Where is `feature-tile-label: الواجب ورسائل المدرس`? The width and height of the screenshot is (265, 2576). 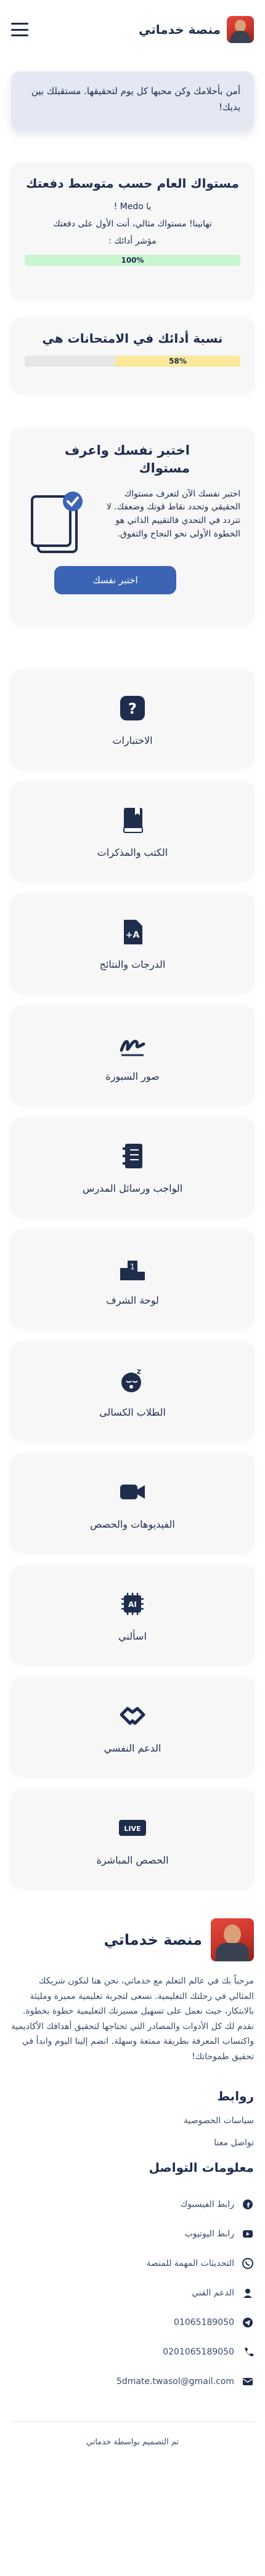 feature-tile-label: الواجب ورسائل المدرس is located at coordinates (132, 1188).